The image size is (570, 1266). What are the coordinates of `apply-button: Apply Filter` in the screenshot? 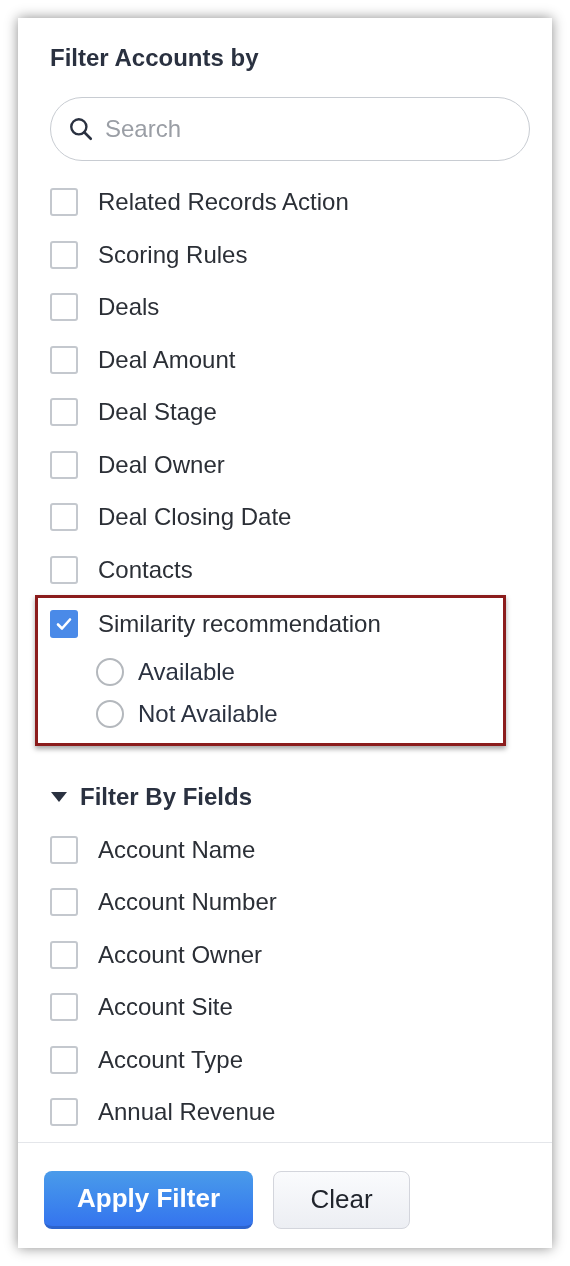 It's located at (148, 1199).